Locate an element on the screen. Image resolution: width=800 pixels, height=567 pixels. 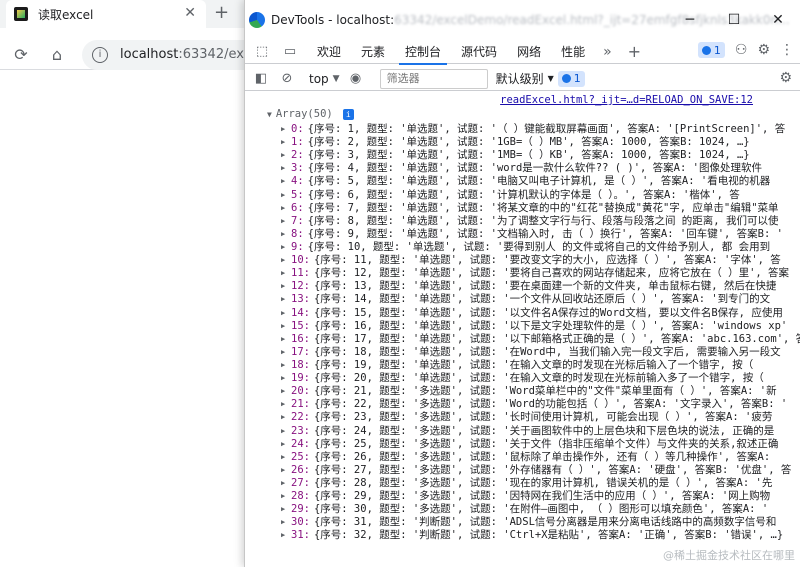
address-bar: i localhost :63342/excel is located at coordinates (163, 54).